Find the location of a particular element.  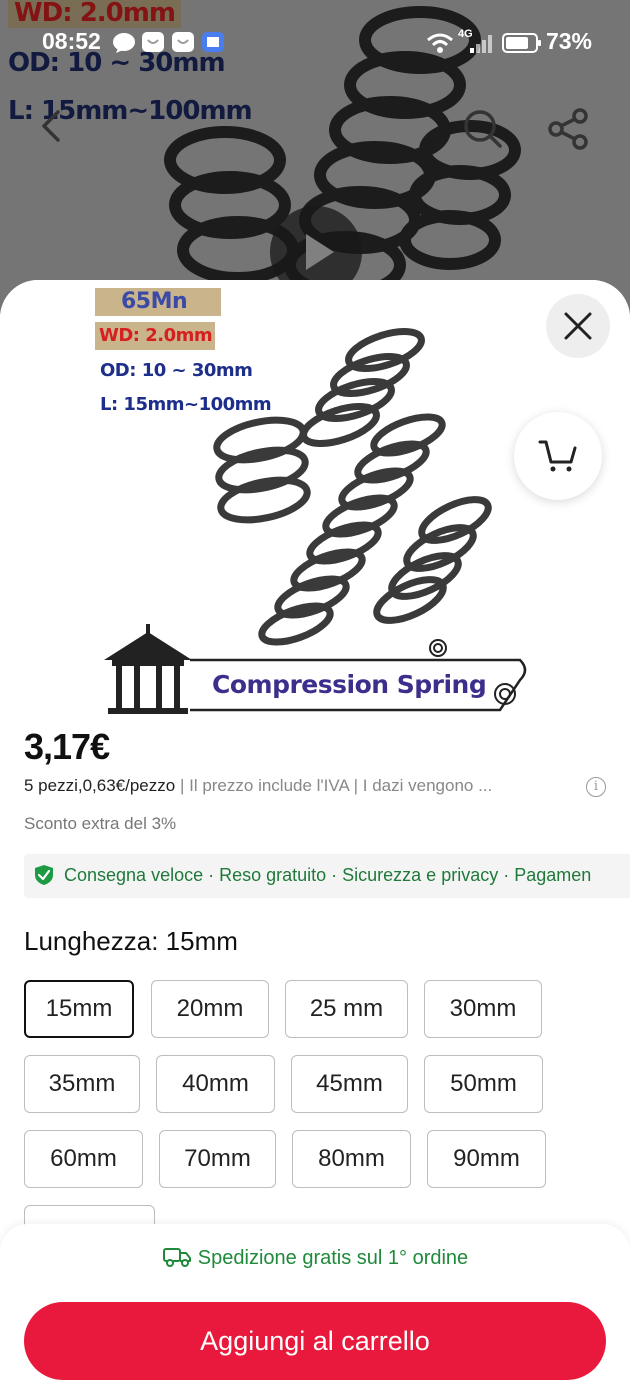

cart-icon is located at coordinates (557, 456).